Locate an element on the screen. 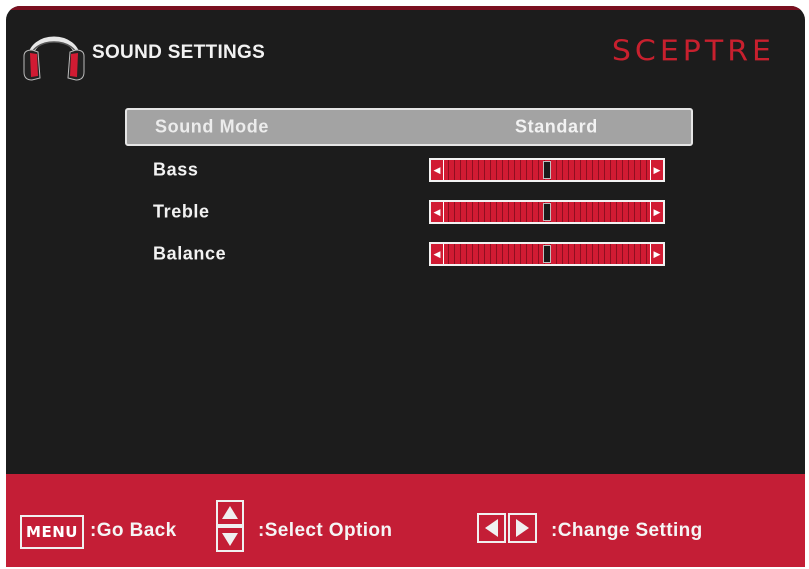 The height and width of the screenshot is (569, 809). change-setting-hint: :Change Setting is located at coordinates (627, 530).